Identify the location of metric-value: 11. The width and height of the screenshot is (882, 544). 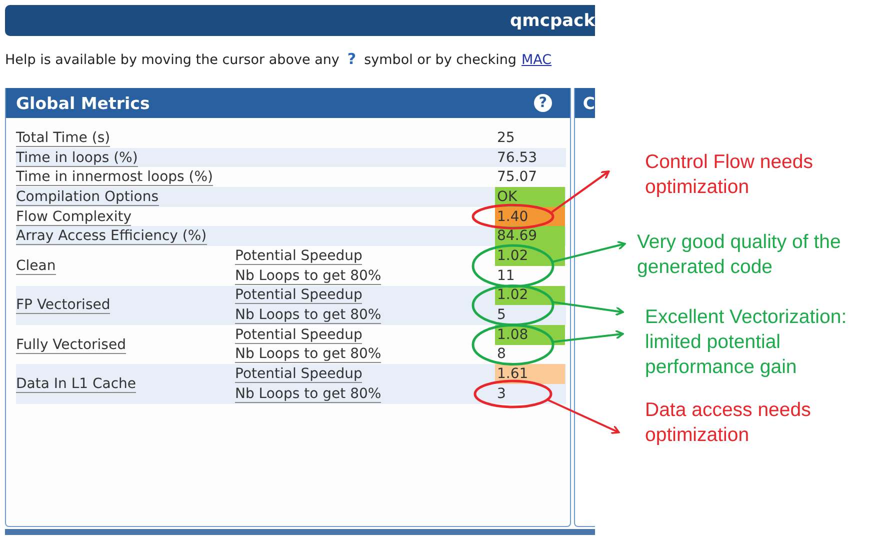
(506, 276).